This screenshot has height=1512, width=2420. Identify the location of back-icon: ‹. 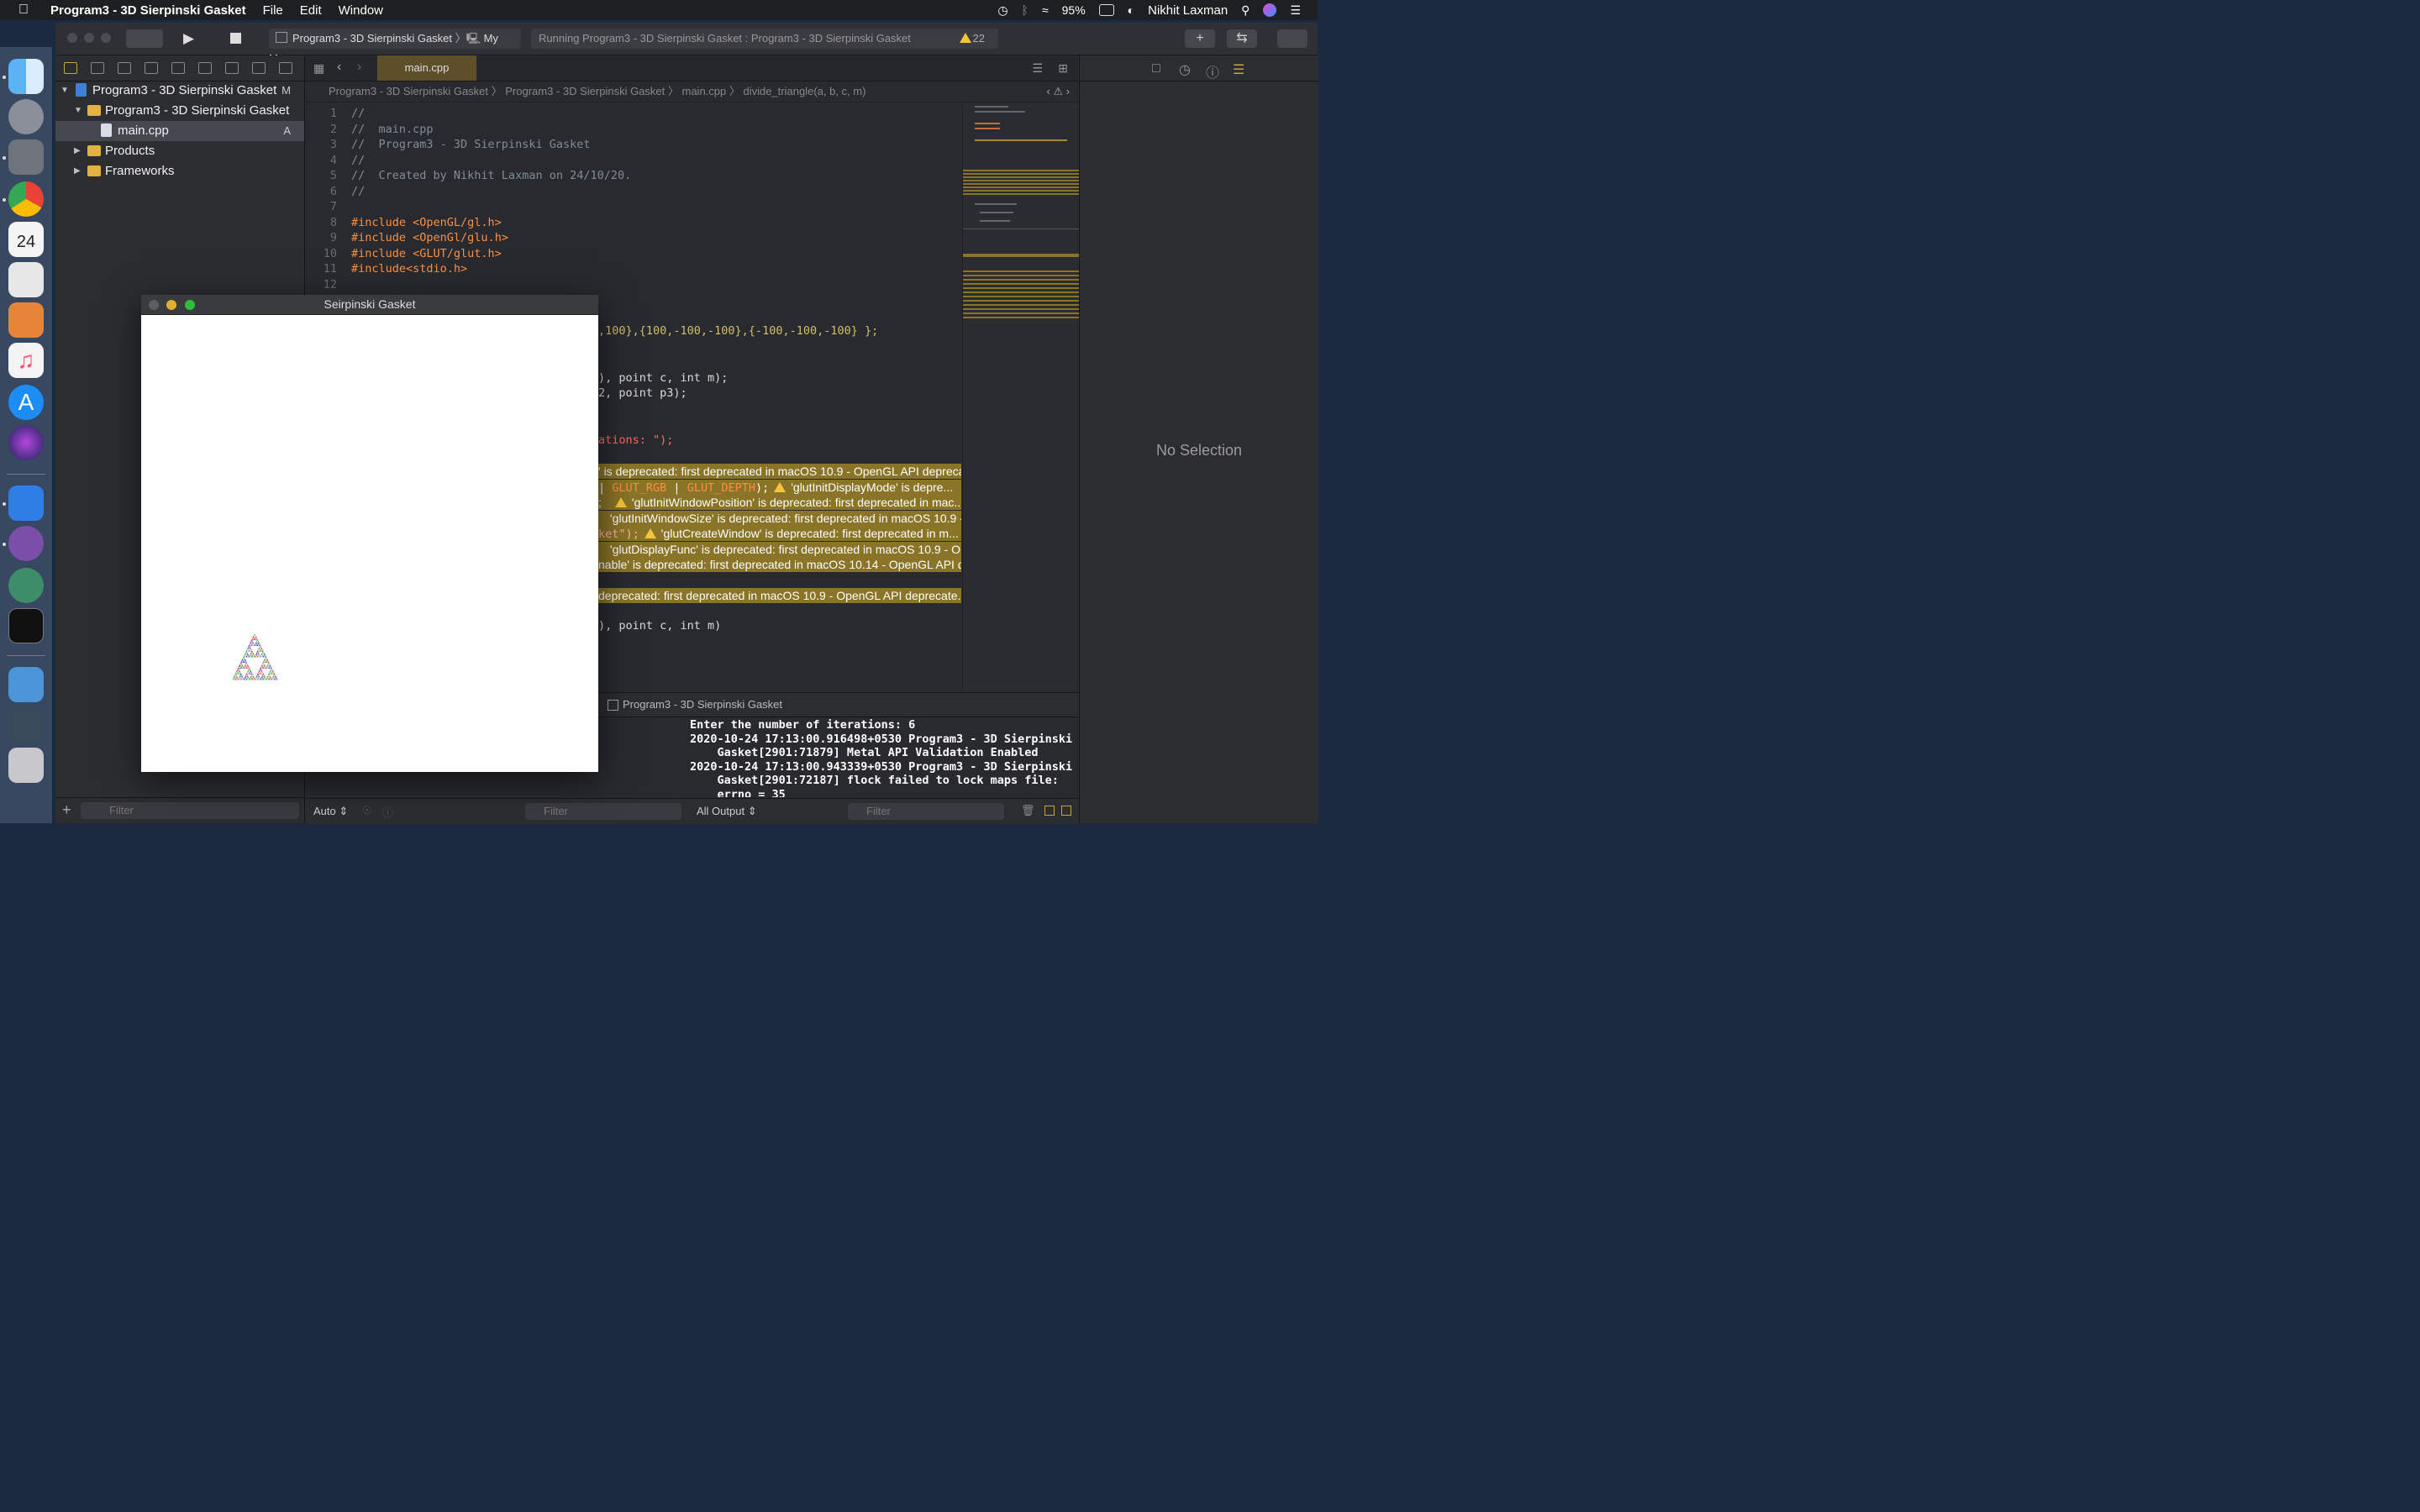
(339, 67).